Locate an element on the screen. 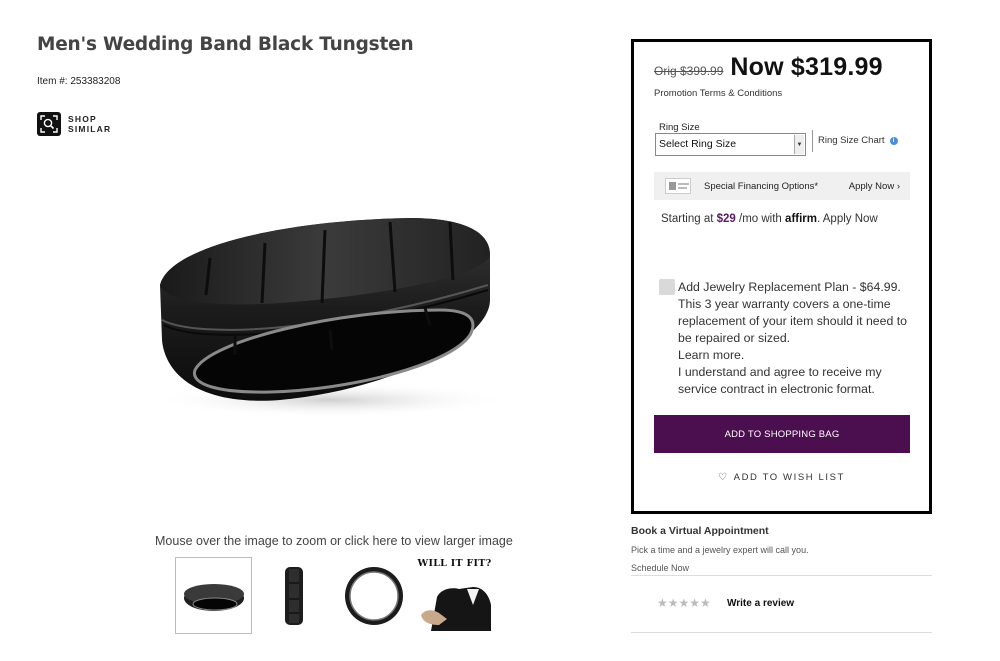 The width and height of the screenshot is (1000, 661). chevron-right-icon: › is located at coordinates (898, 186).